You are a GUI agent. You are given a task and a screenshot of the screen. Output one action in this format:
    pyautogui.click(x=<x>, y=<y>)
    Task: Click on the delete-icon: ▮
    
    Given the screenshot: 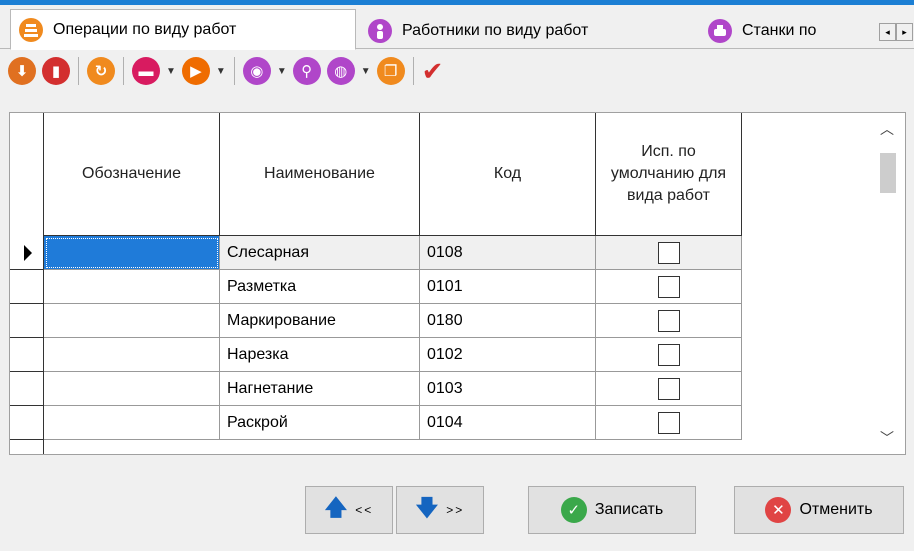 What is the action you would take?
    pyautogui.click(x=56, y=71)
    